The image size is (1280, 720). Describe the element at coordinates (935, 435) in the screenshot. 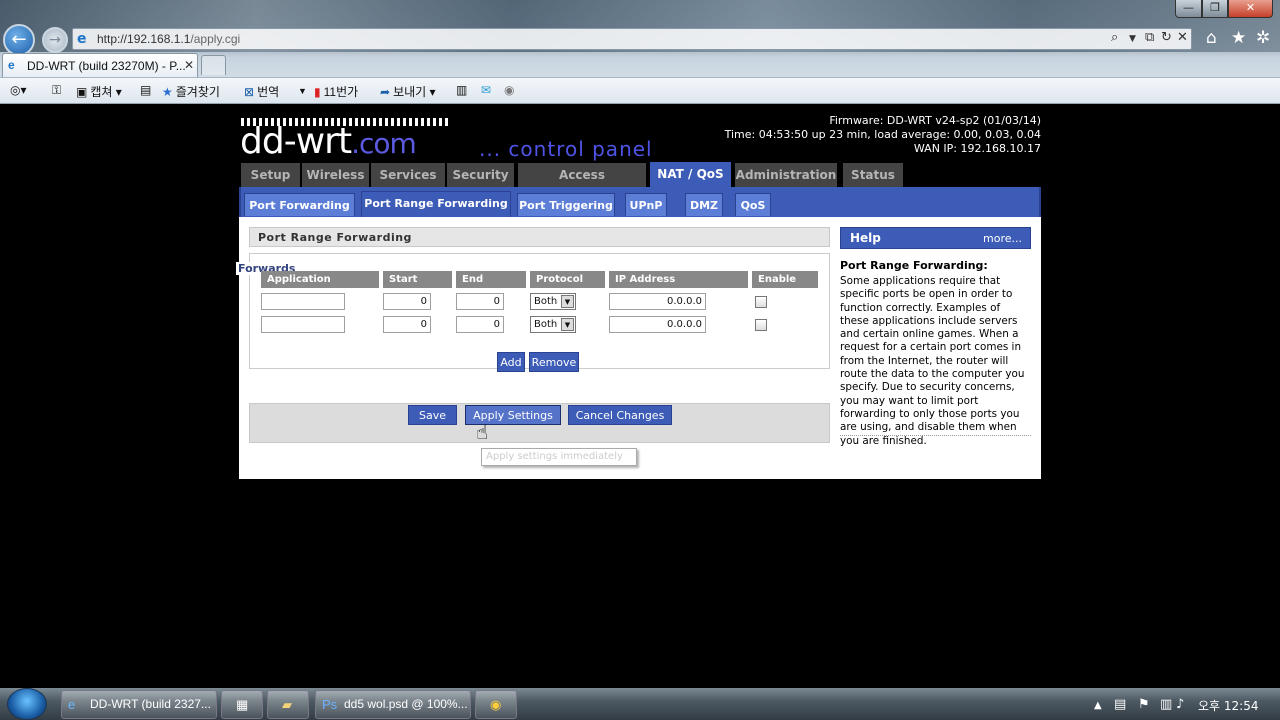

I see `help-divider` at that location.